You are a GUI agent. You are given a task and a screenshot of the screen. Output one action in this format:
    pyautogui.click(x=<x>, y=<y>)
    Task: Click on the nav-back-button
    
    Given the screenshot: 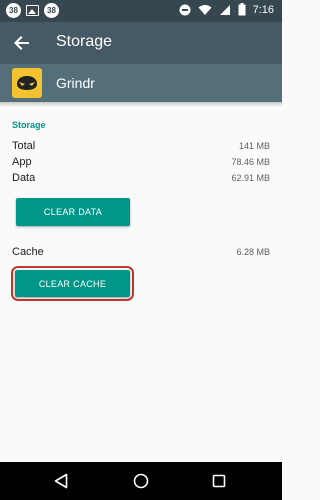 What is the action you would take?
    pyautogui.click(x=61, y=481)
    